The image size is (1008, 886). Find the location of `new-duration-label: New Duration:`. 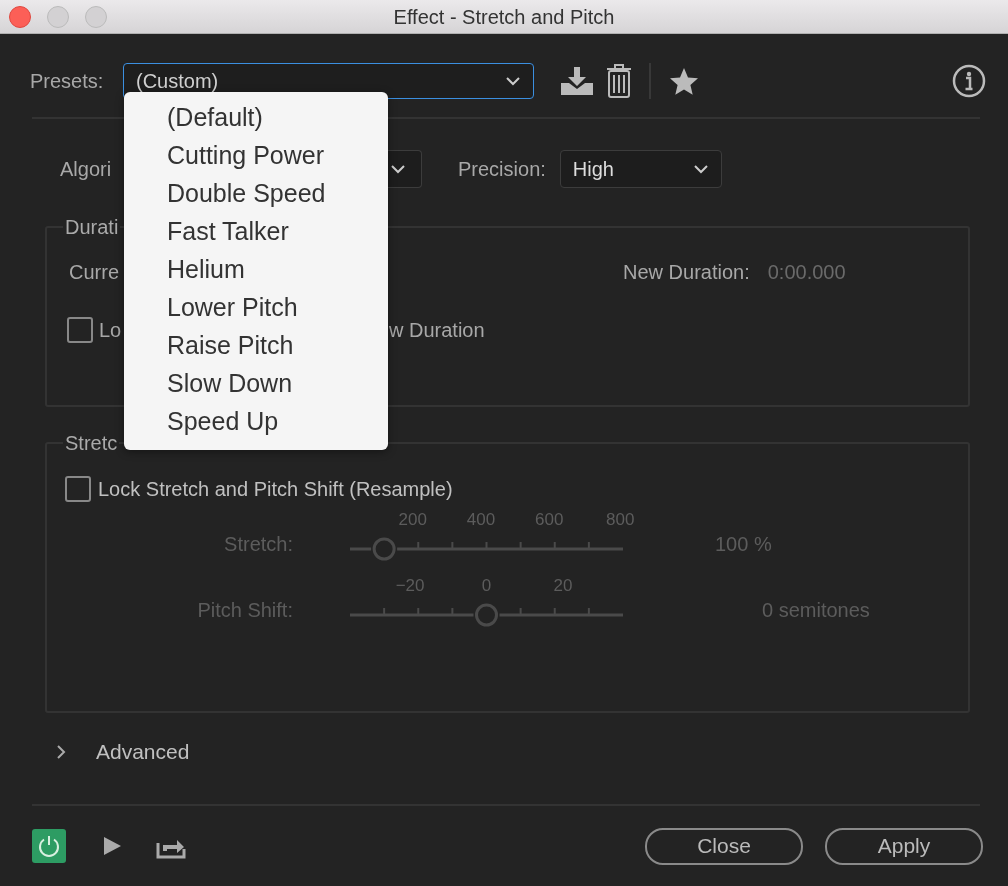

new-duration-label: New Duration: is located at coordinates (686, 272).